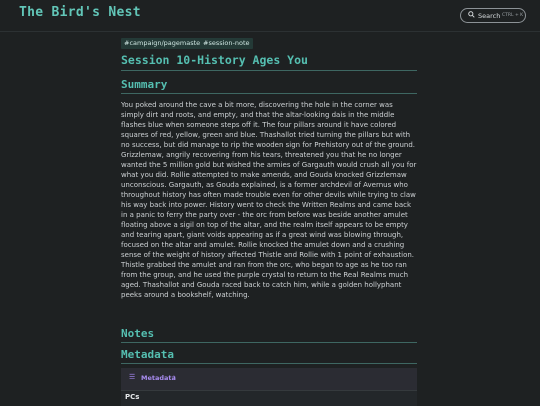 Image resolution: width=540 pixels, height=406 pixels. I want to click on search-label: Search, so click(489, 16).